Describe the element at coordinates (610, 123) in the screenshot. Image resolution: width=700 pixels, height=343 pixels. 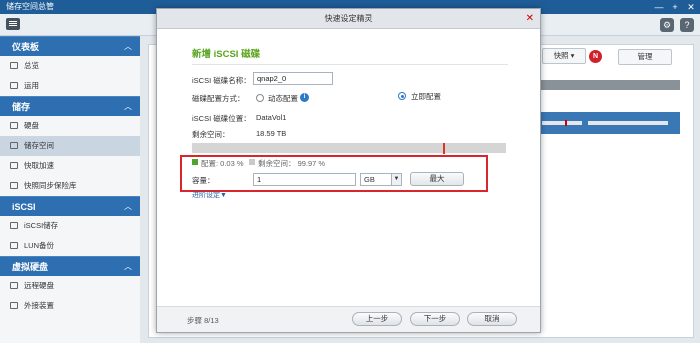
I see `selected-row` at that location.